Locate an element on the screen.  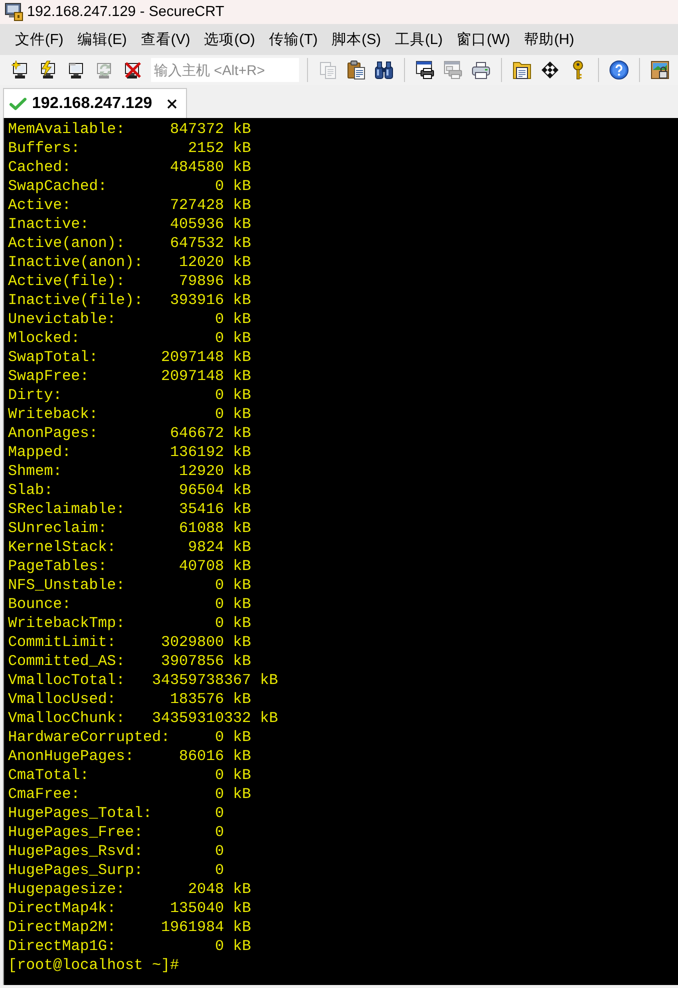
printer-icon is located at coordinates (481, 70).